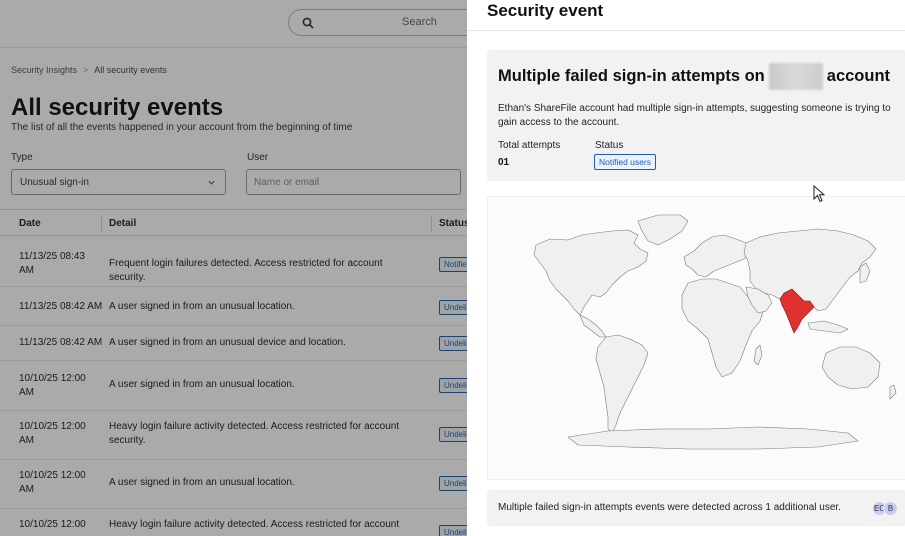 This screenshot has height=536, width=905. Describe the element at coordinates (890, 508) in the screenshot. I see `avatar: B` at that location.